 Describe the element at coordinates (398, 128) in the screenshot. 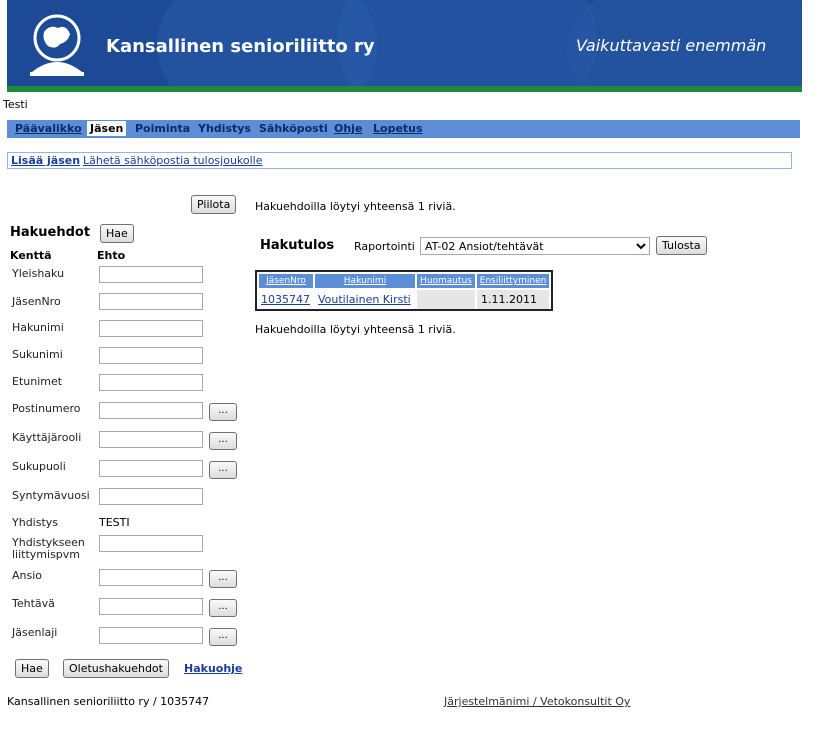

I see `nav-item-lopetus: Lopetus` at that location.